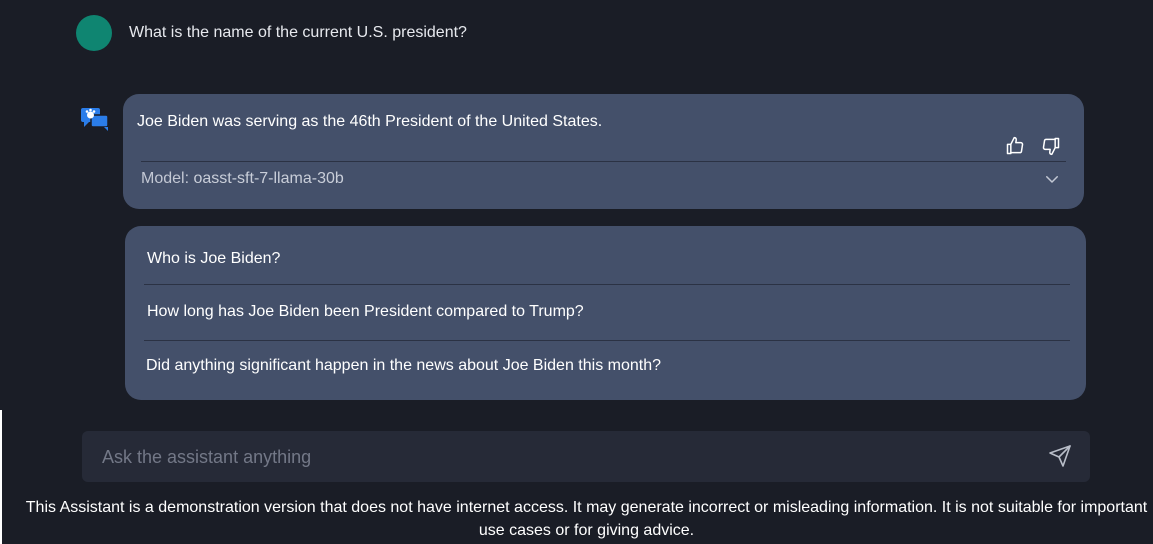  I want to click on chat-input-box, so click(586, 457).